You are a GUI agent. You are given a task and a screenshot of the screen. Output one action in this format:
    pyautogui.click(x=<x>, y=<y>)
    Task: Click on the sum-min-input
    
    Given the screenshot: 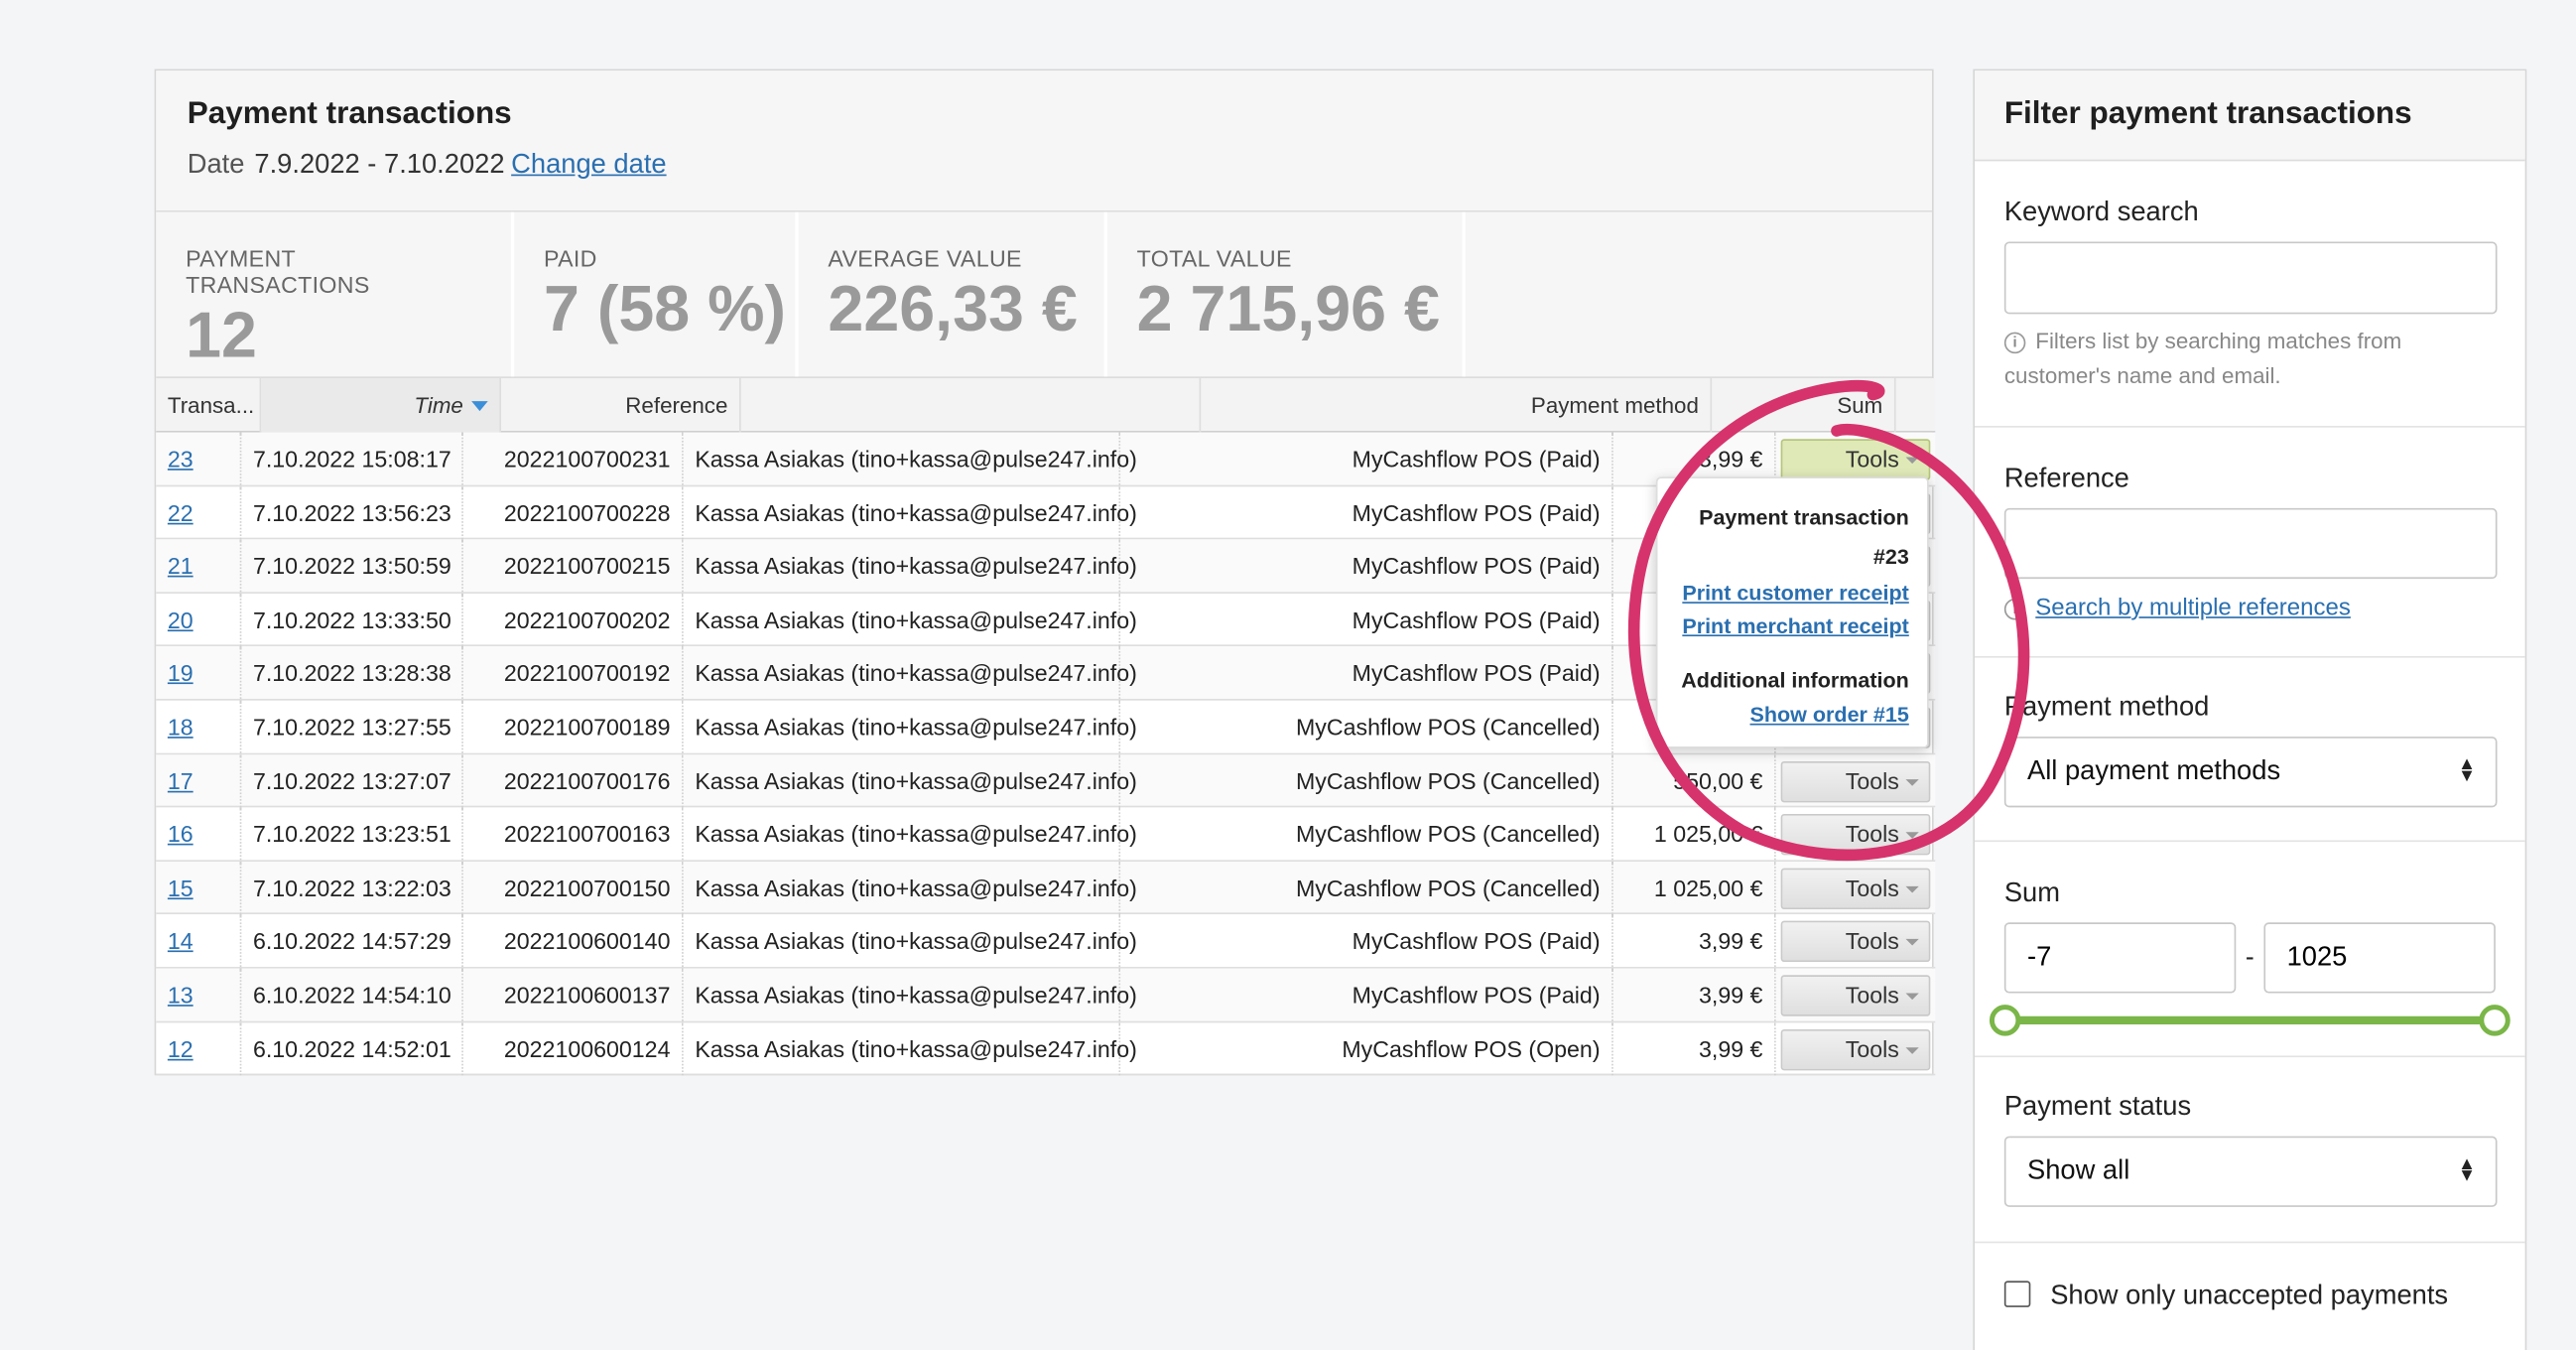 What is the action you would take?
    pyautogui.click(x=2120, y=958)
    